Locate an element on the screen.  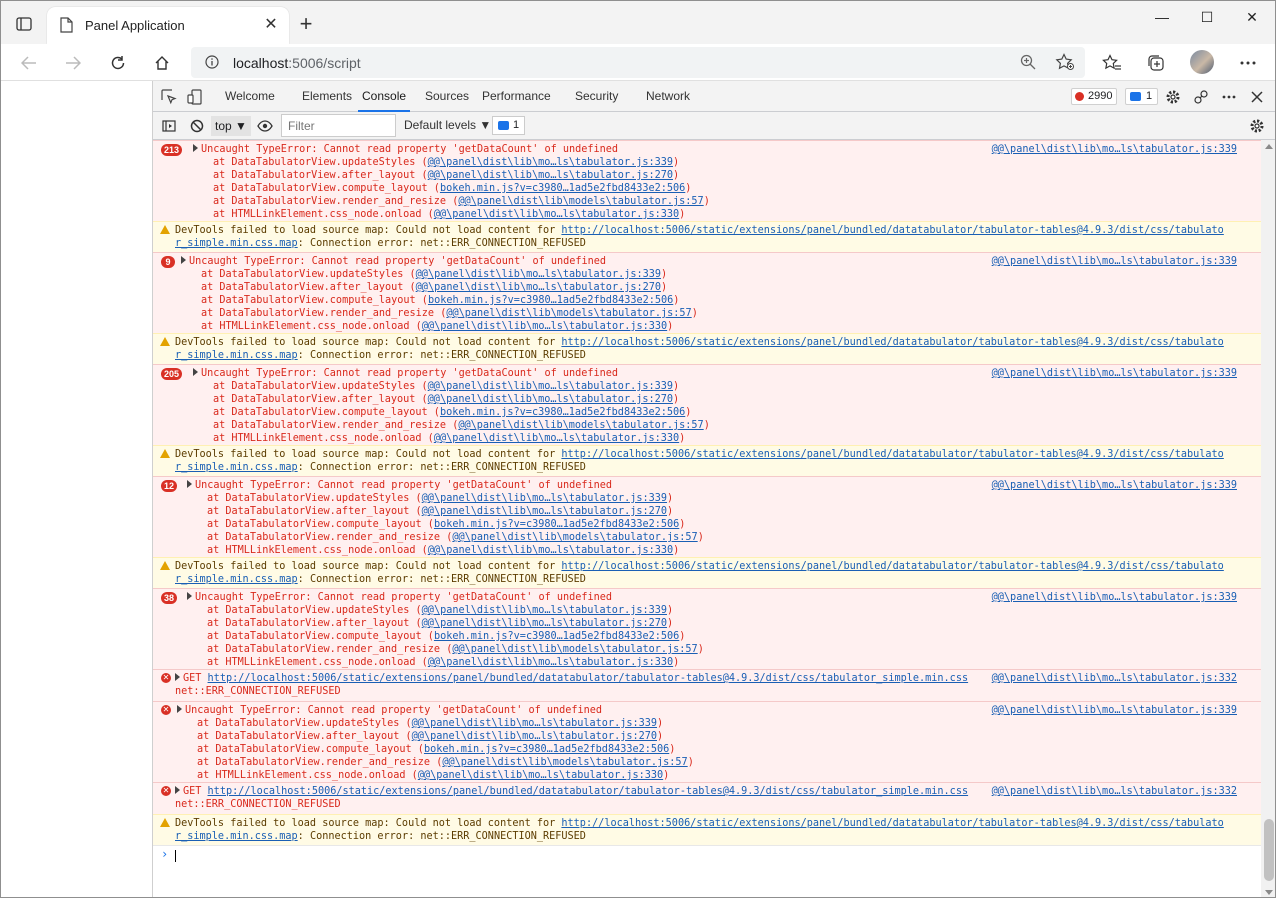
back-arrow-icon is located at coordinates (29, 63).